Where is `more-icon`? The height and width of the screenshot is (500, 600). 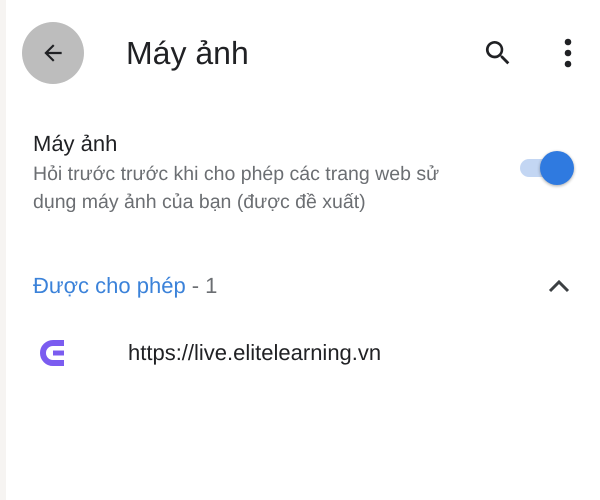 more-icon is located at coordinates (568, 53).